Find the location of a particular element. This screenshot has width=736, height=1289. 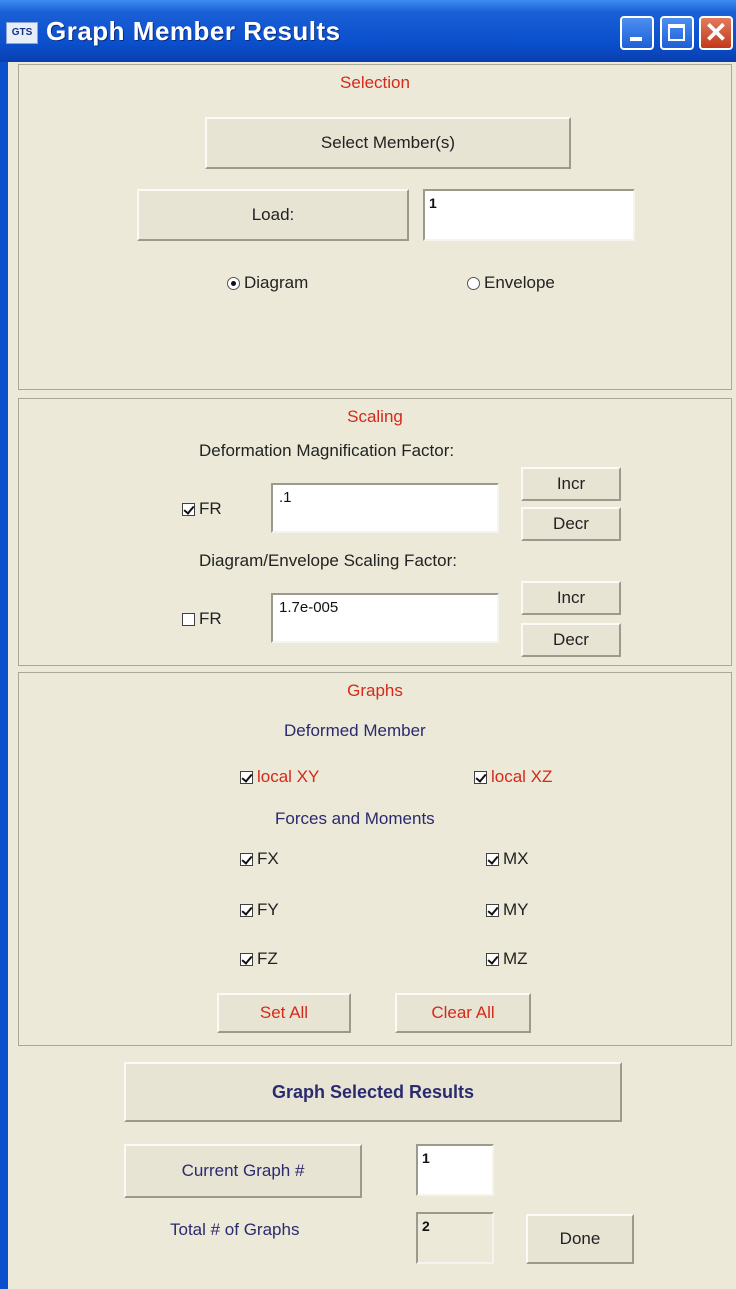

fy-label: FY is located at coordinates (268, 909).